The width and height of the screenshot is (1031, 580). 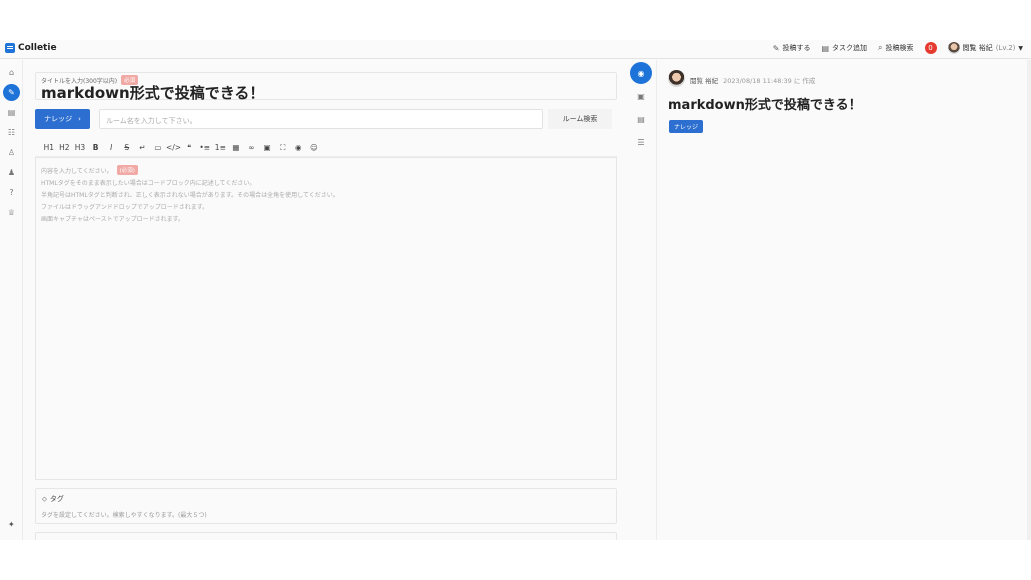 What do you see at coordinates (96, 147) in the screenshot?
I see `bold-button: B` at bounding box center [96, 147].